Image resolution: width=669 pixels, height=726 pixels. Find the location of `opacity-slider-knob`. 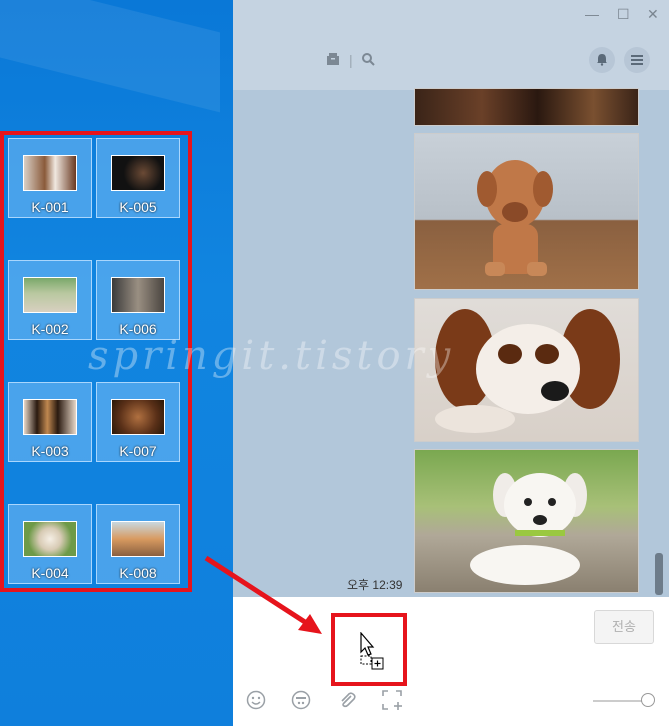

opacity-slider-knob is located at coordinates (648, 700).